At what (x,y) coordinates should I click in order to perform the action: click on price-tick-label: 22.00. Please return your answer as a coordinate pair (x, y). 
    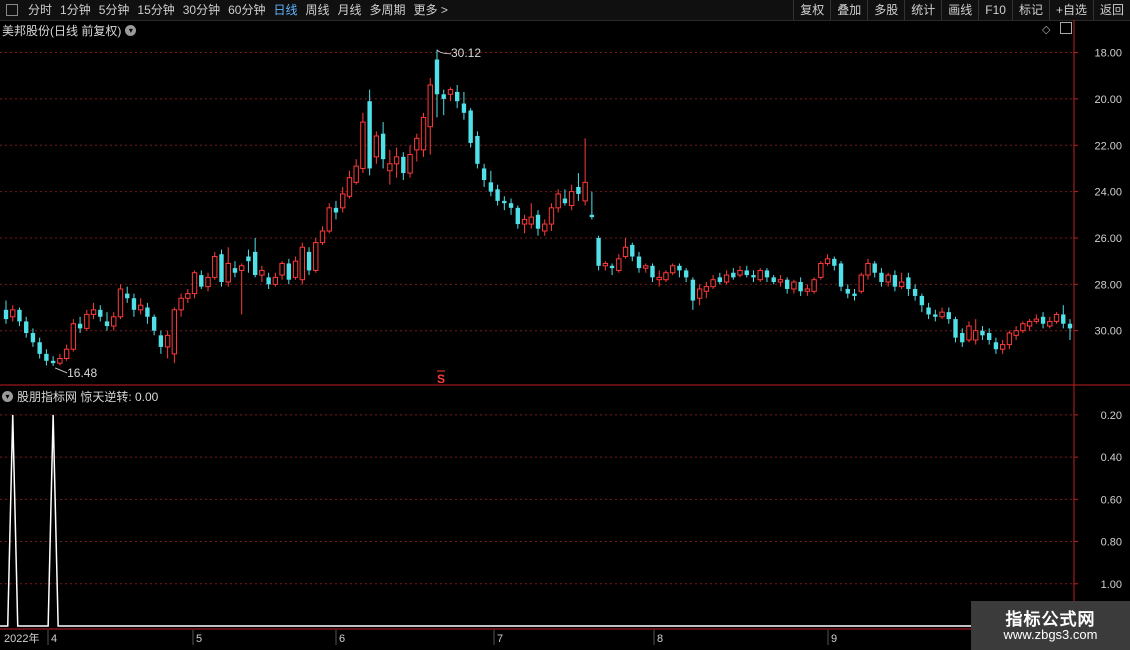
    Looking at the image, I should click on (1108, 146).